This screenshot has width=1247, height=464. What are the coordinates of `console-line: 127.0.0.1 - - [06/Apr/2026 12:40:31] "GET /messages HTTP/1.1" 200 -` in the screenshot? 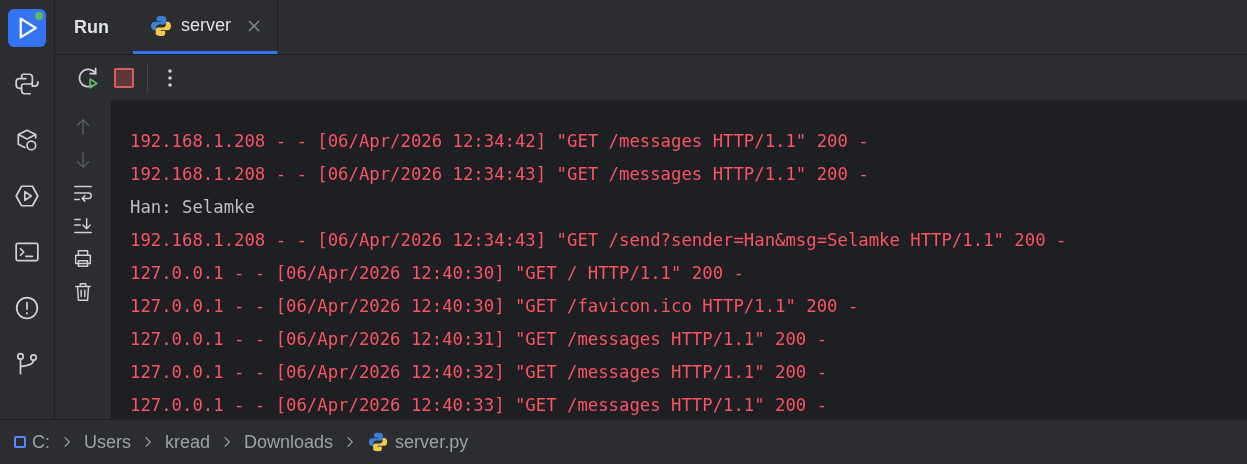 It's located at (479, 339).